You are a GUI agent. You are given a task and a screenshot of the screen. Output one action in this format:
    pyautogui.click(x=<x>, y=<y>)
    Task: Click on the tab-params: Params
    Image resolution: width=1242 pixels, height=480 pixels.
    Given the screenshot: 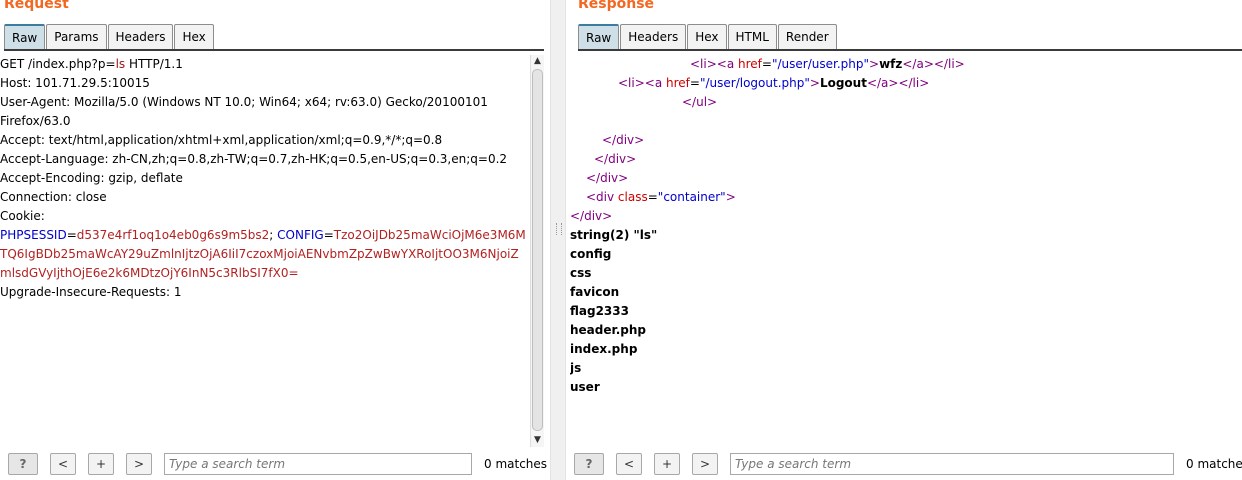 What is the action you would take?
    pyautogui.click(x=76, y=36)
    